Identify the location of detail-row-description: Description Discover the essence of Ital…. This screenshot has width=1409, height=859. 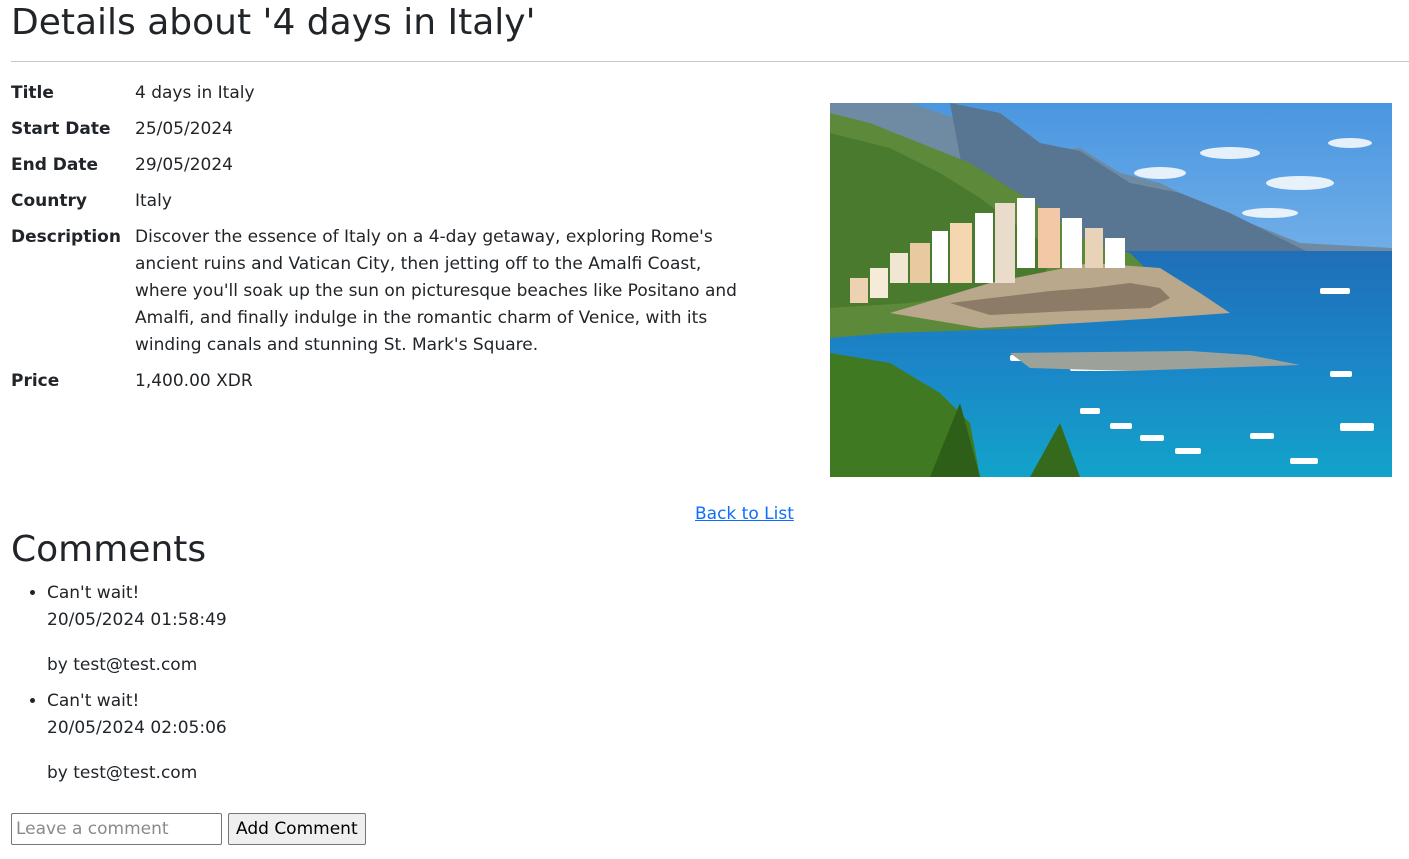
(376, 291).